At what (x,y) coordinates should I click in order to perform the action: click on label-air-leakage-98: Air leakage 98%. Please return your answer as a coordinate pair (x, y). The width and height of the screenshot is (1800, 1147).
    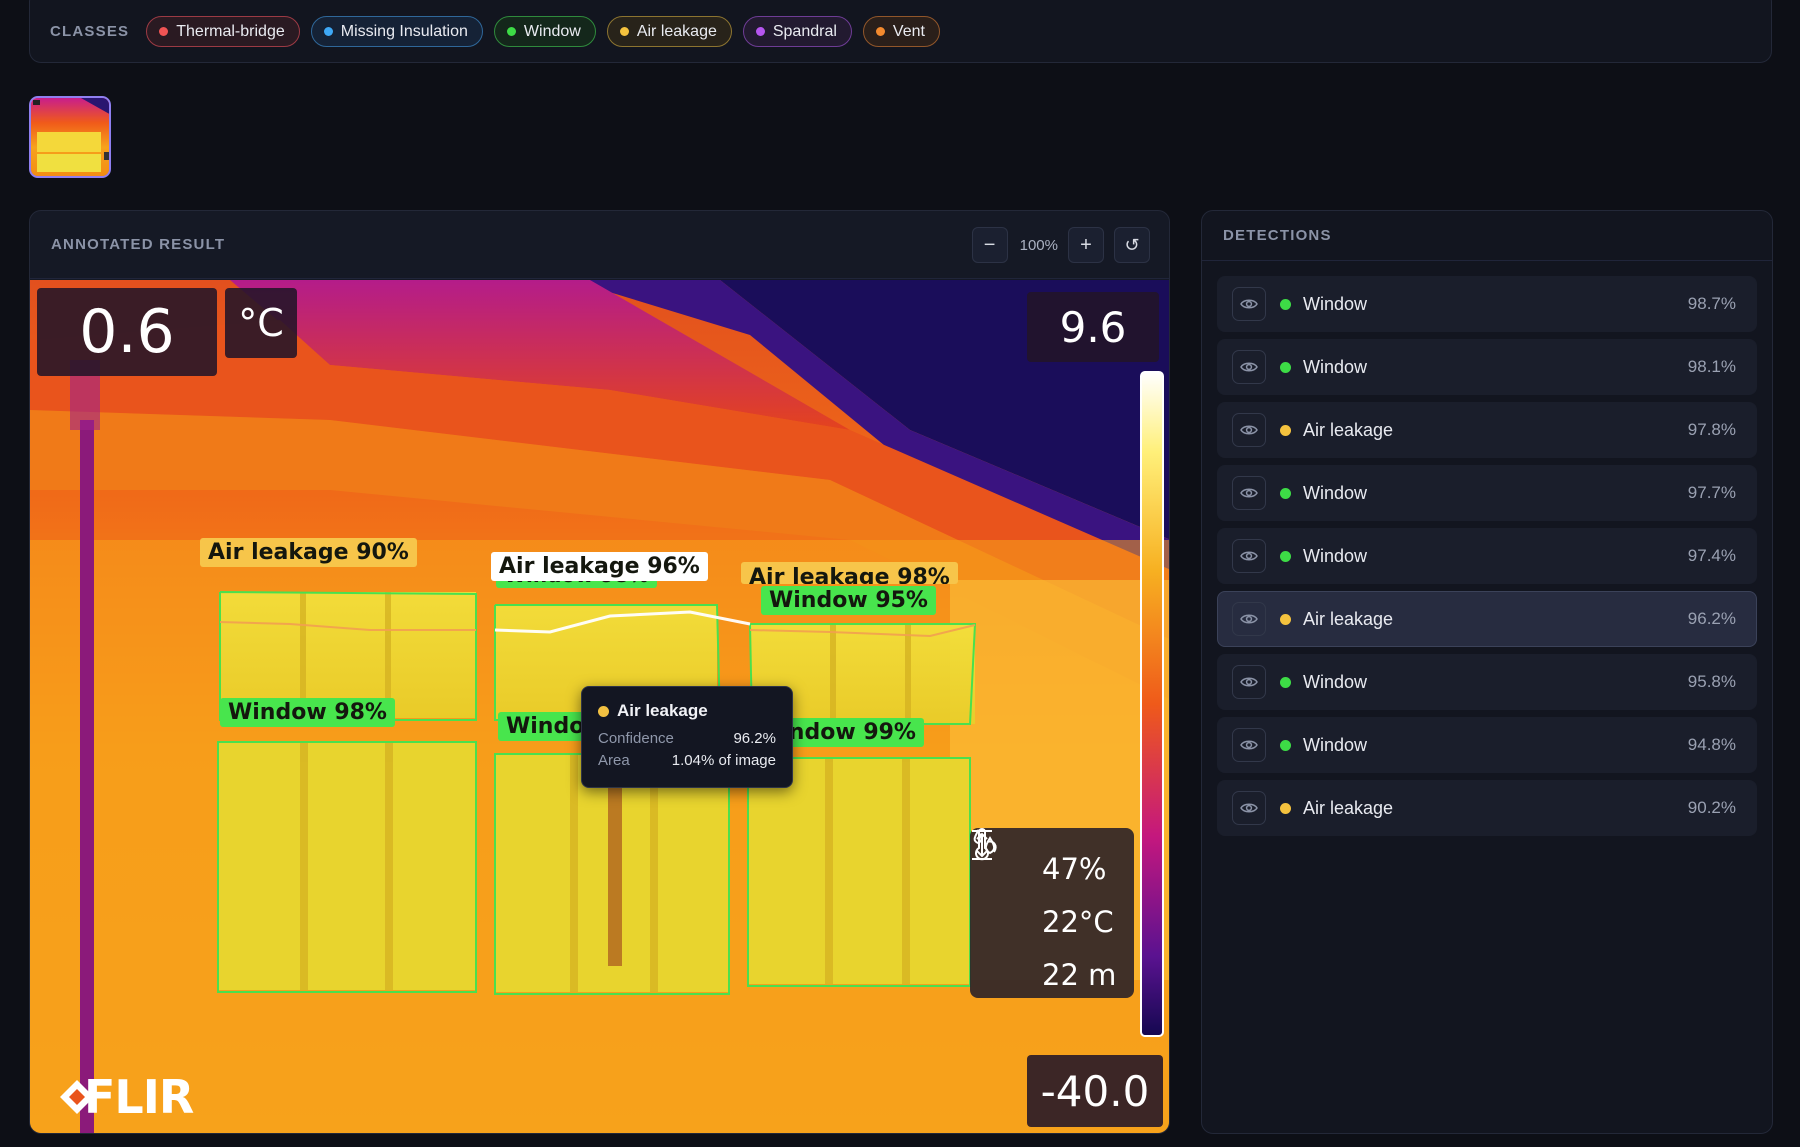
    Looking at the image, I should click on (849, 573).